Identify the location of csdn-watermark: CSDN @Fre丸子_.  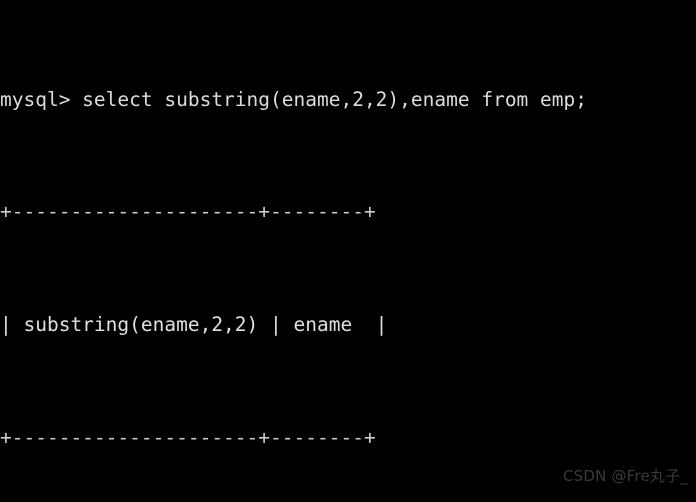
(625, 476).